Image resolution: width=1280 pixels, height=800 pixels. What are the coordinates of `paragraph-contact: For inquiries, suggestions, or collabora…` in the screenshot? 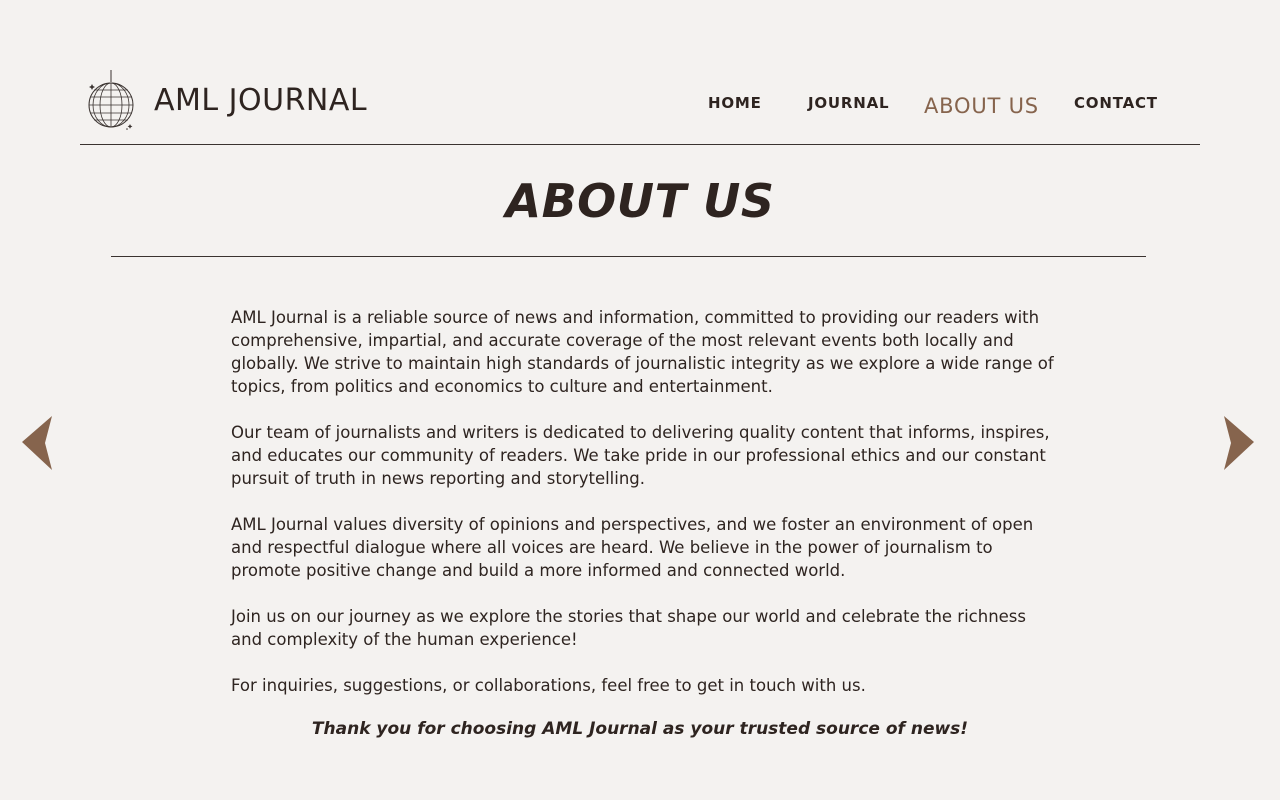 It's located at (548, 685).